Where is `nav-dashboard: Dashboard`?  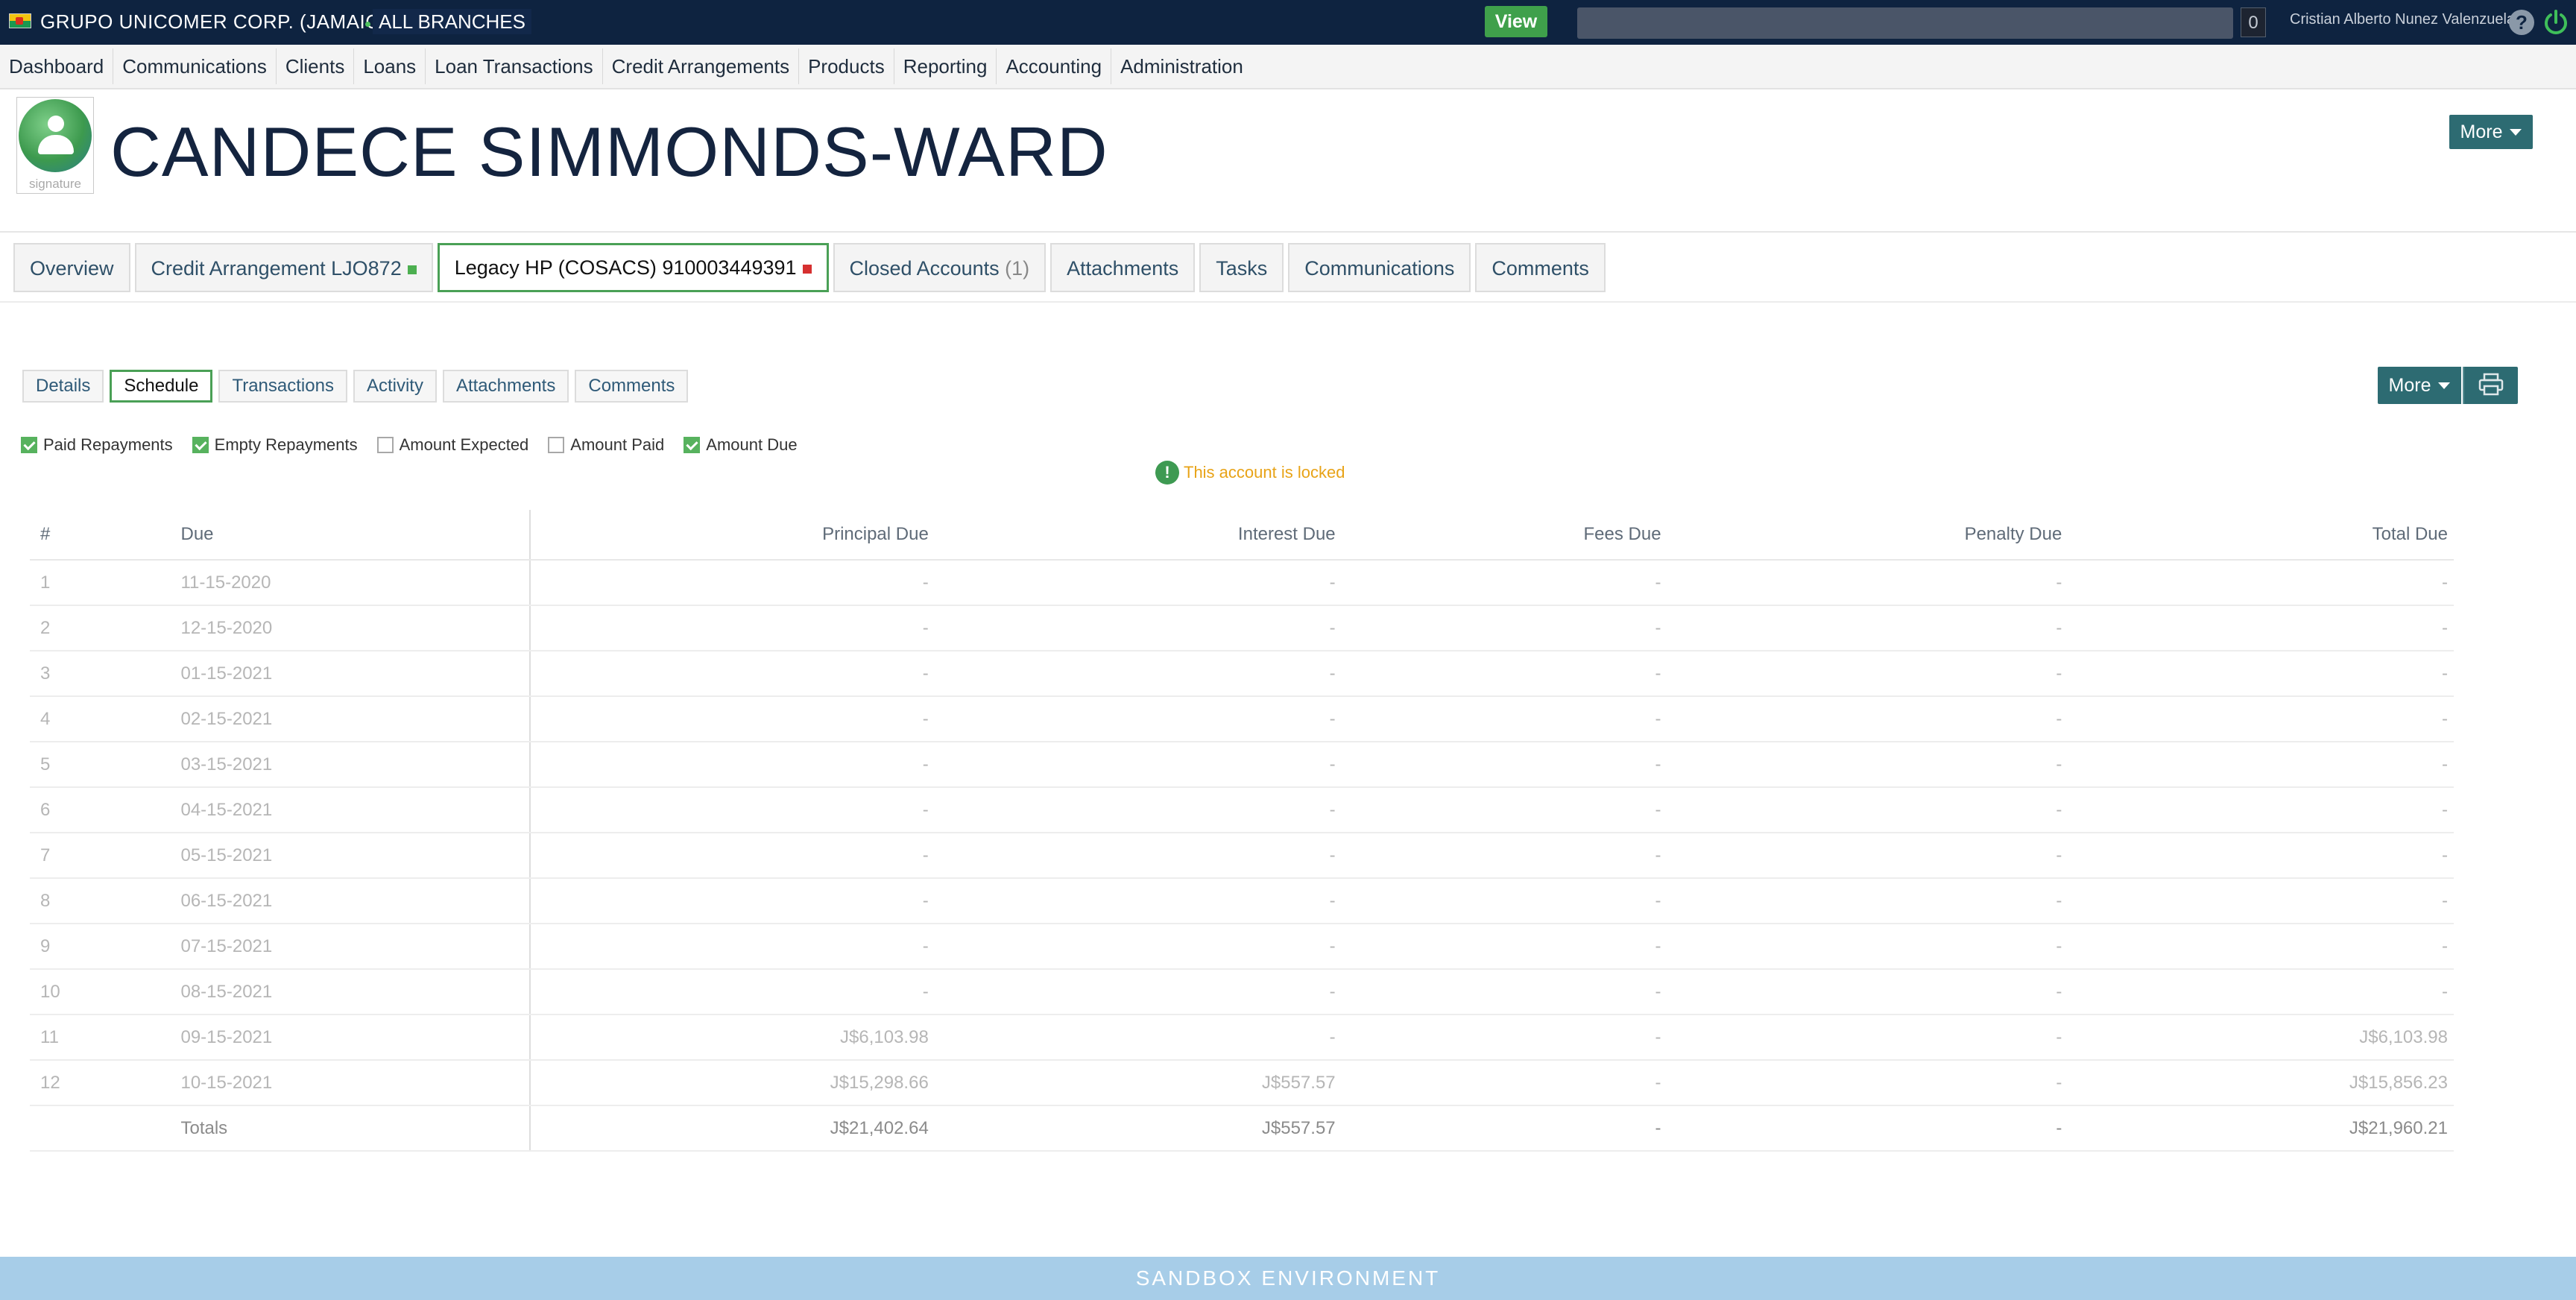 nav-dashboard: Dashboard is located at coordinates (57, 66).